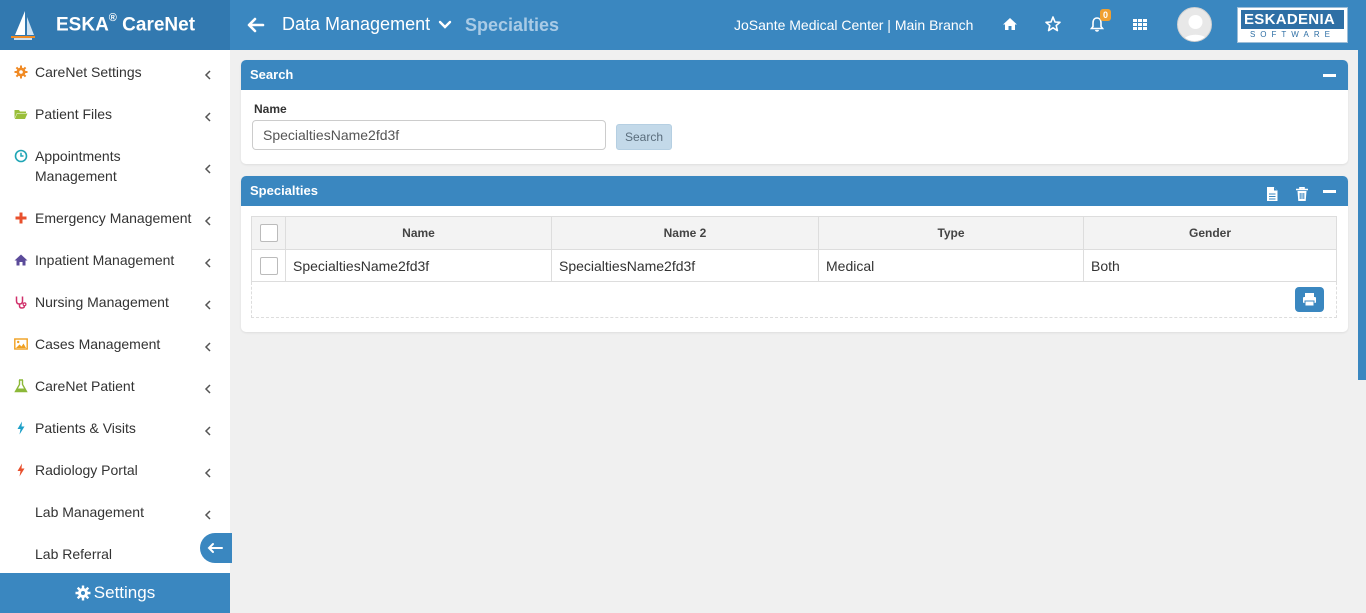 The image size is (1366, 613). I want to click on brand: ESKA® CareNet, so click(115, 25).